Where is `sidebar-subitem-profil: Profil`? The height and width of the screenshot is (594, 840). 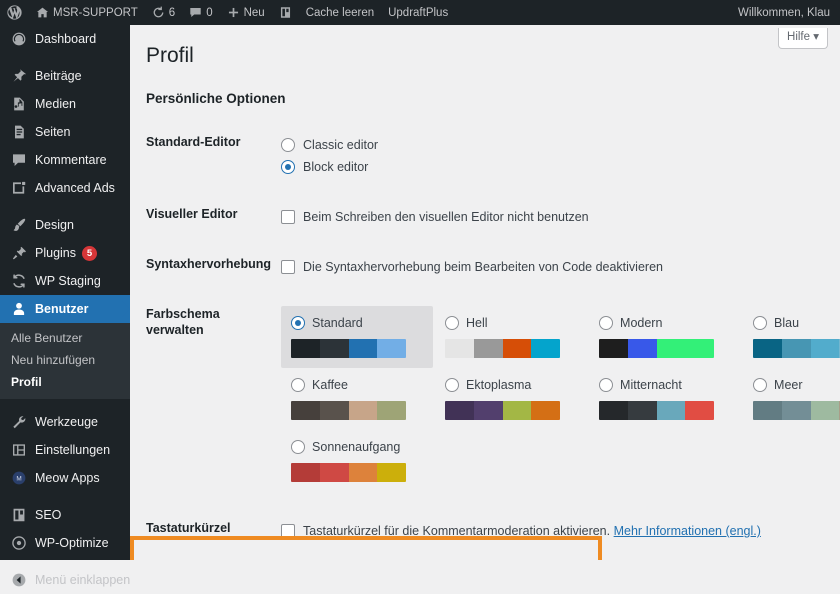 sidebar-subitem-profil: Profil is located at coordinates (65, 382).